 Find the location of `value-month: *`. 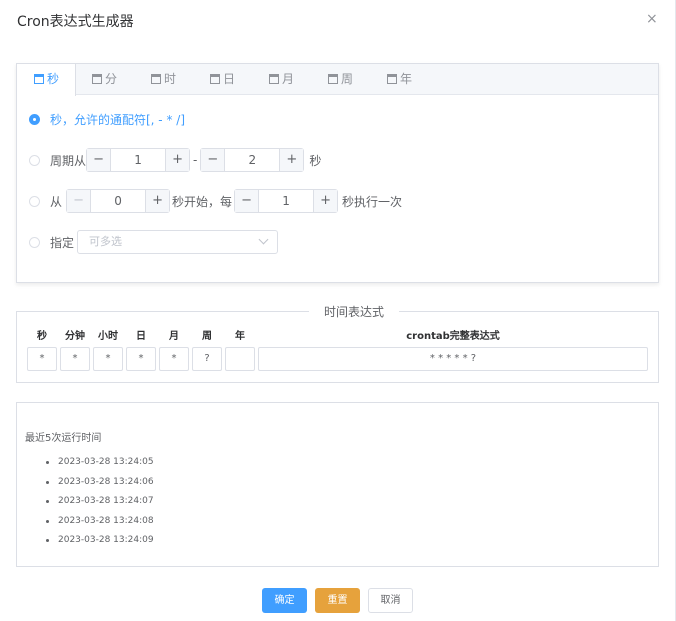

value-month: * is located at coordinates (174, 359).